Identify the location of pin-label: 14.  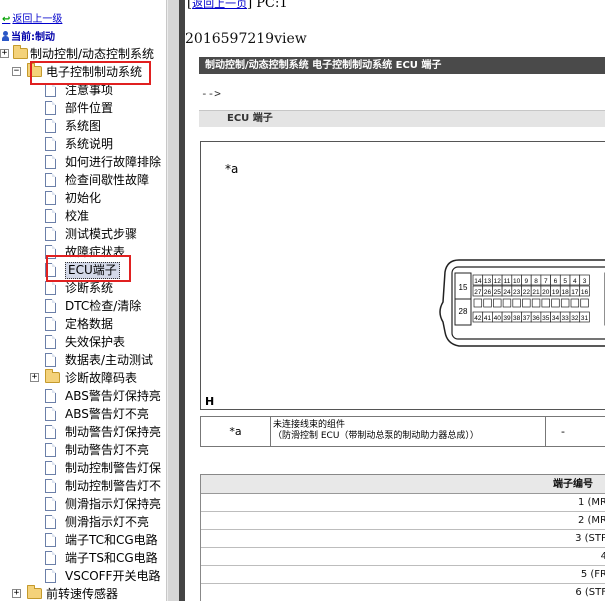
(478, 281).